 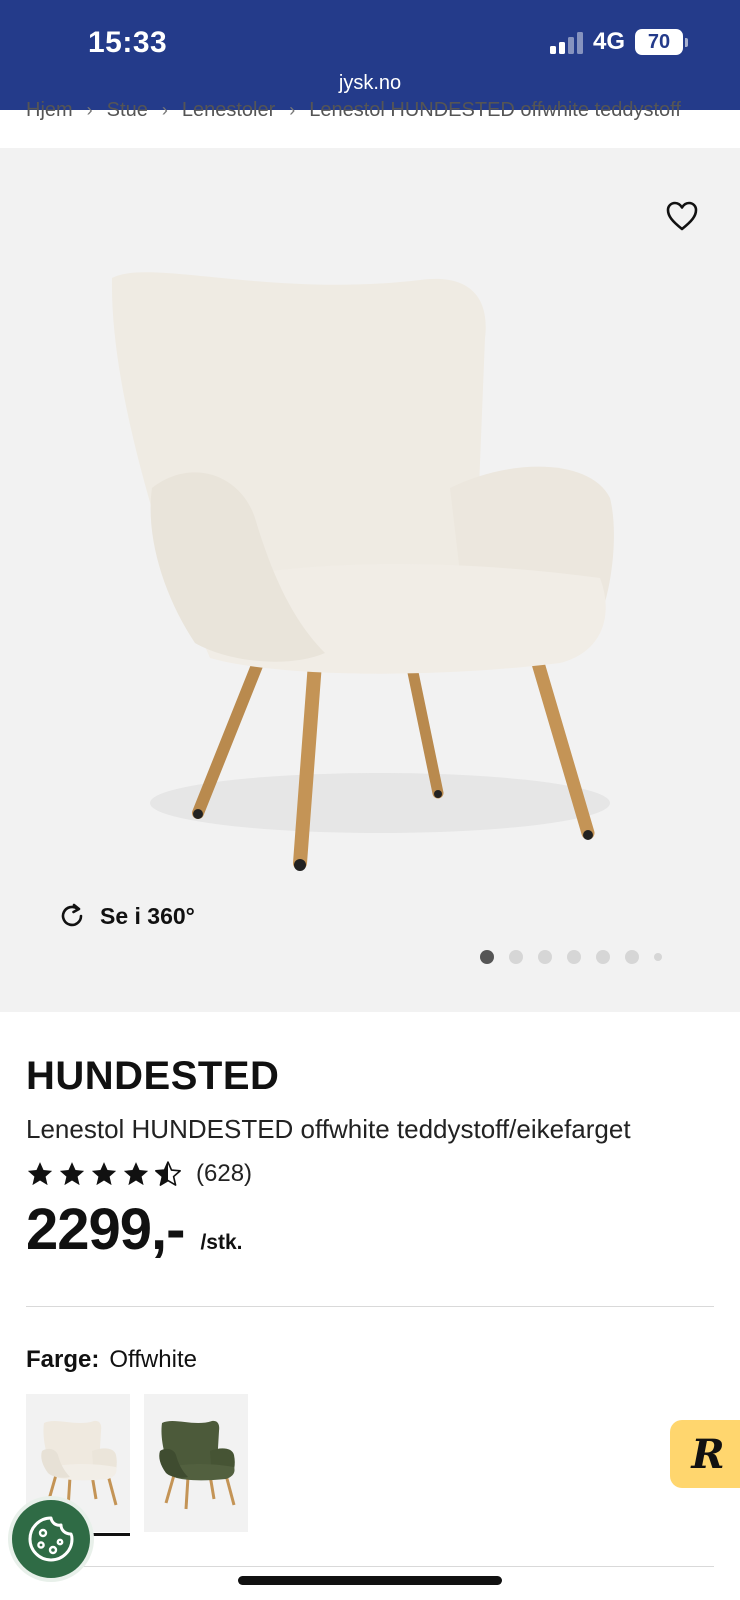 What do you see at coordinates (105, 1229) in the screenshot?
I see `product-price: 2299,-` at bounding box center [105, 1229].